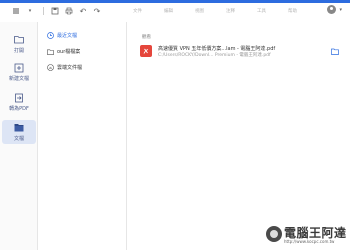 The image size is (350, 250). Describe the element at coordinates (292, 11) in the screenshot. I see `menu-help: 帮助` at that location.